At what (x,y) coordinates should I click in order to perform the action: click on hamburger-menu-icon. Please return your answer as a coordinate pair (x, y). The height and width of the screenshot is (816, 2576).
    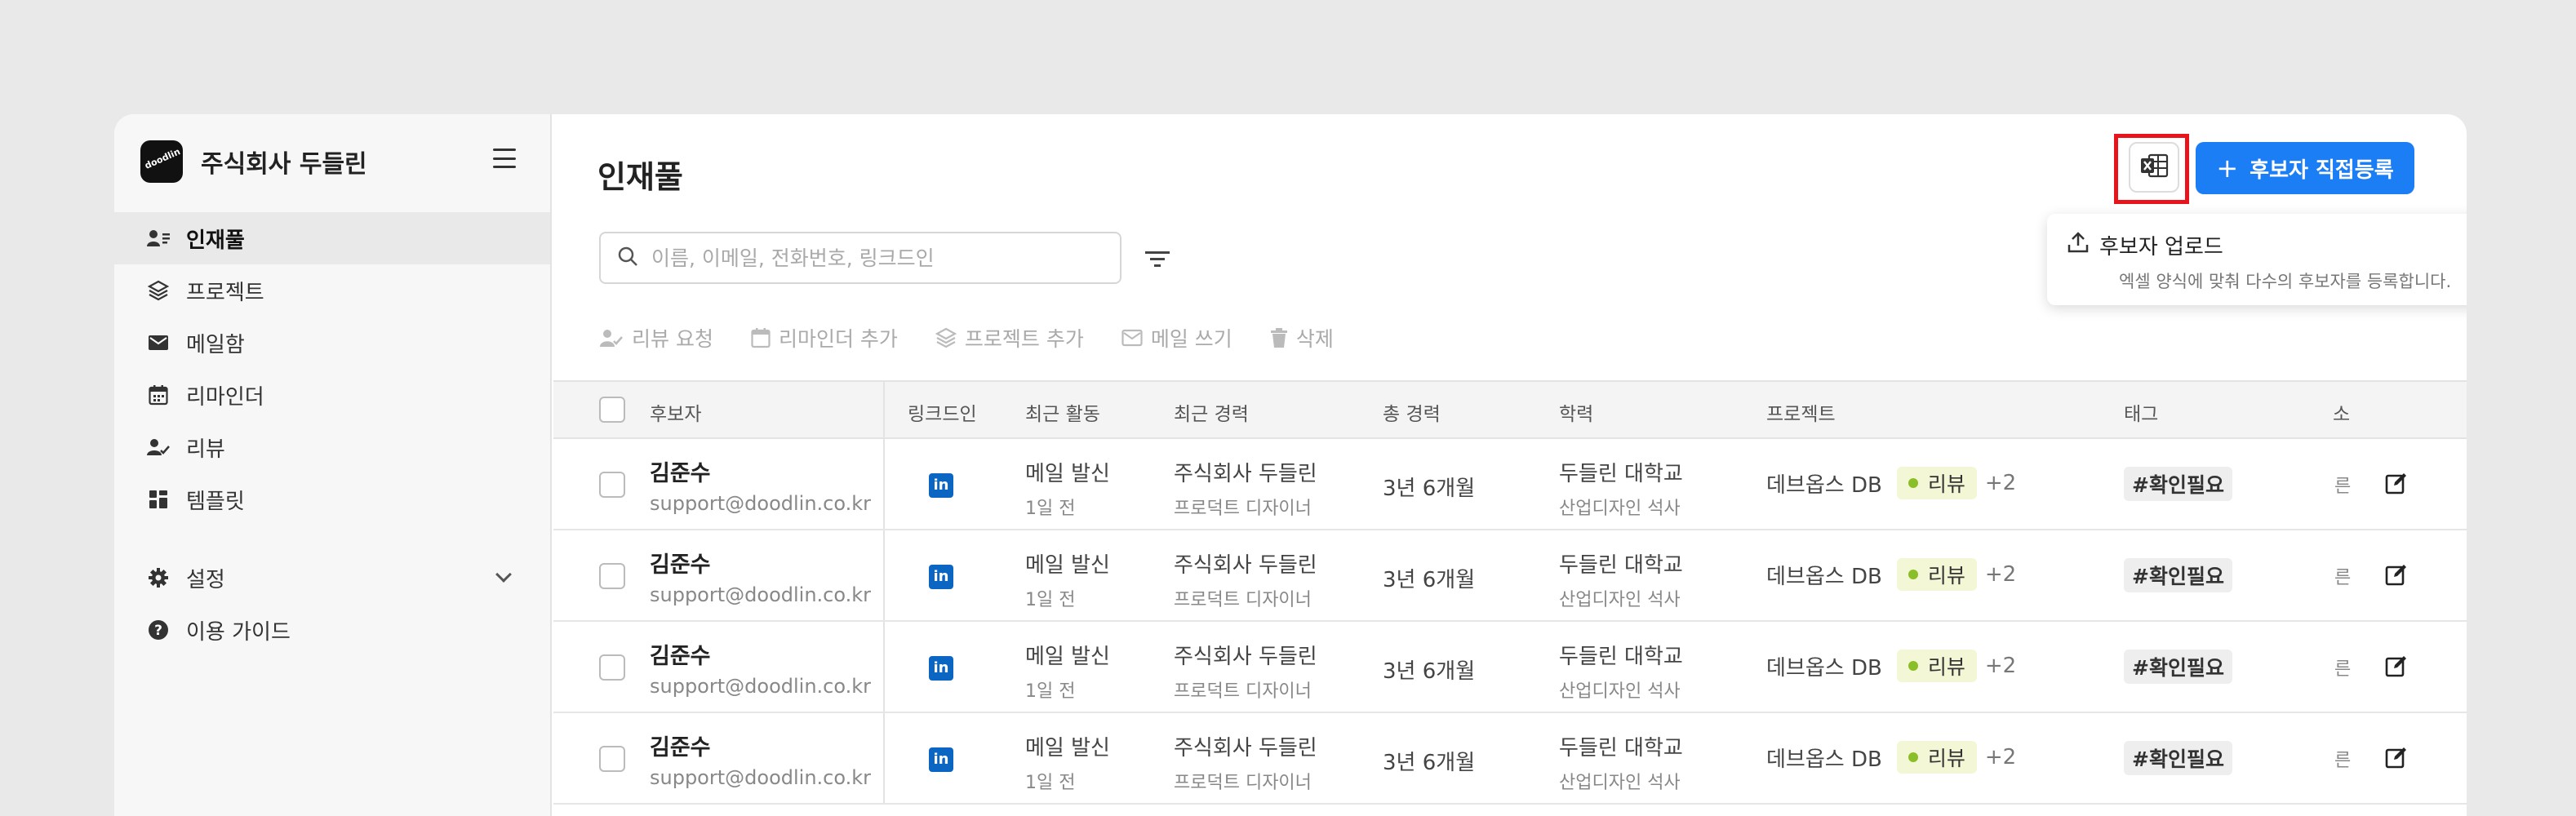
    Looking at the image, I should click on (504, 158).